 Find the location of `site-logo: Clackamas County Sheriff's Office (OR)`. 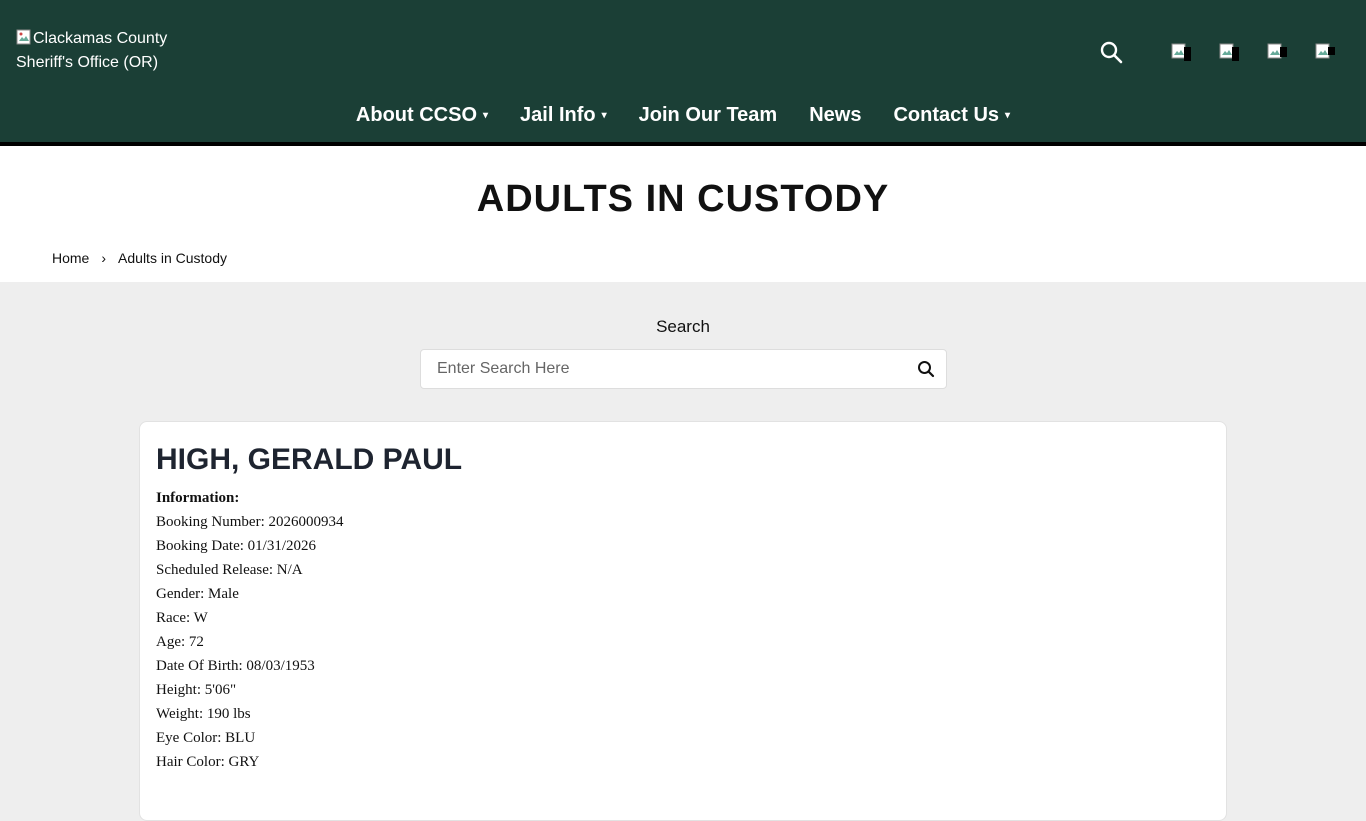

site-logo: Clackamas County Sheriff's Office (OR) is located at coordinates (101, 51).